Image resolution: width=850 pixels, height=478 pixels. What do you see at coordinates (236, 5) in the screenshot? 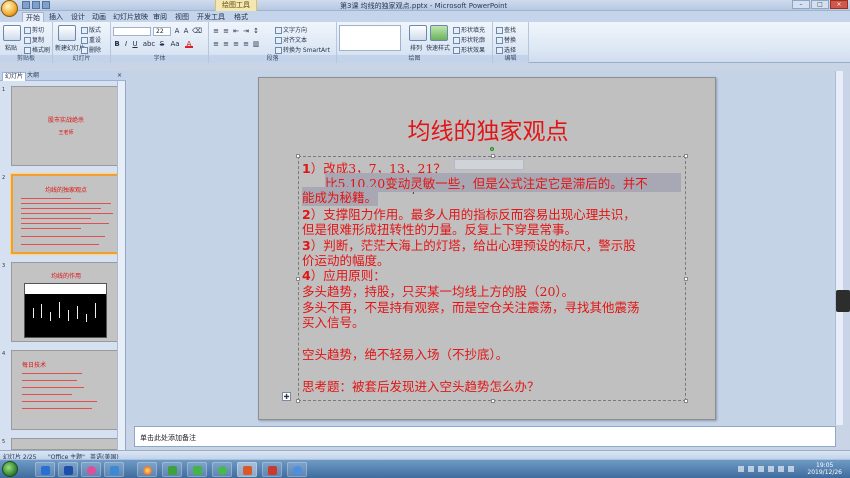
I see `drawing-tools-context-tab: 绘图工具` at bounding box center [236, 5].